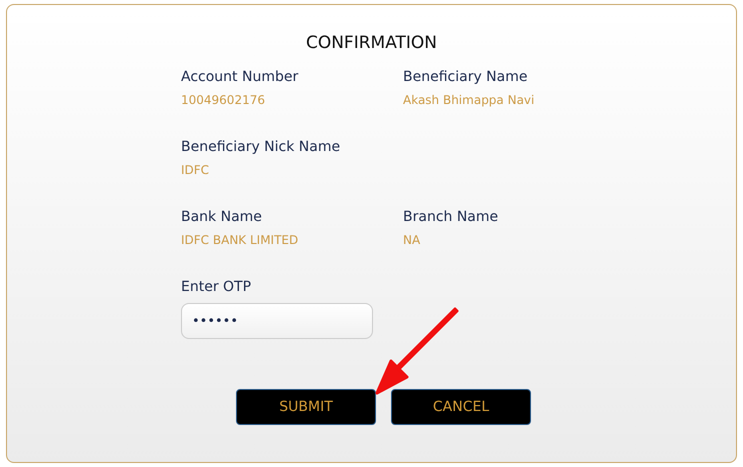 Image resolution: width=743 pixels, height=467 pixels. I want to click on field-label: Bank Name, so click(222, 218).